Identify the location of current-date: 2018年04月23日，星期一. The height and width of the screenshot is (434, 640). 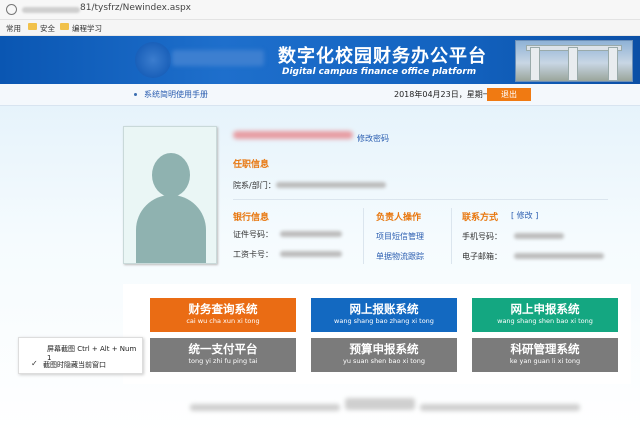
(442, 94).